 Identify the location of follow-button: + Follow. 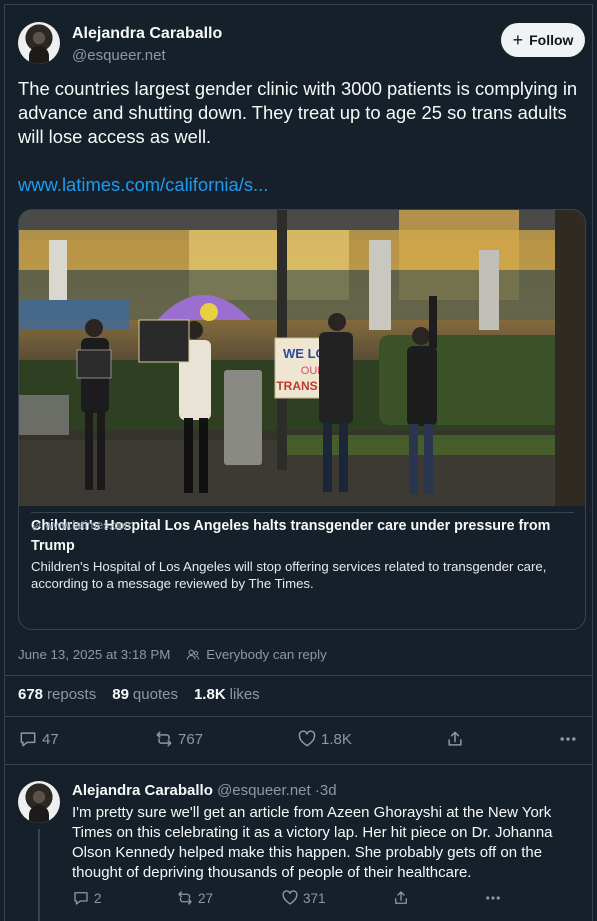
(543, 40).